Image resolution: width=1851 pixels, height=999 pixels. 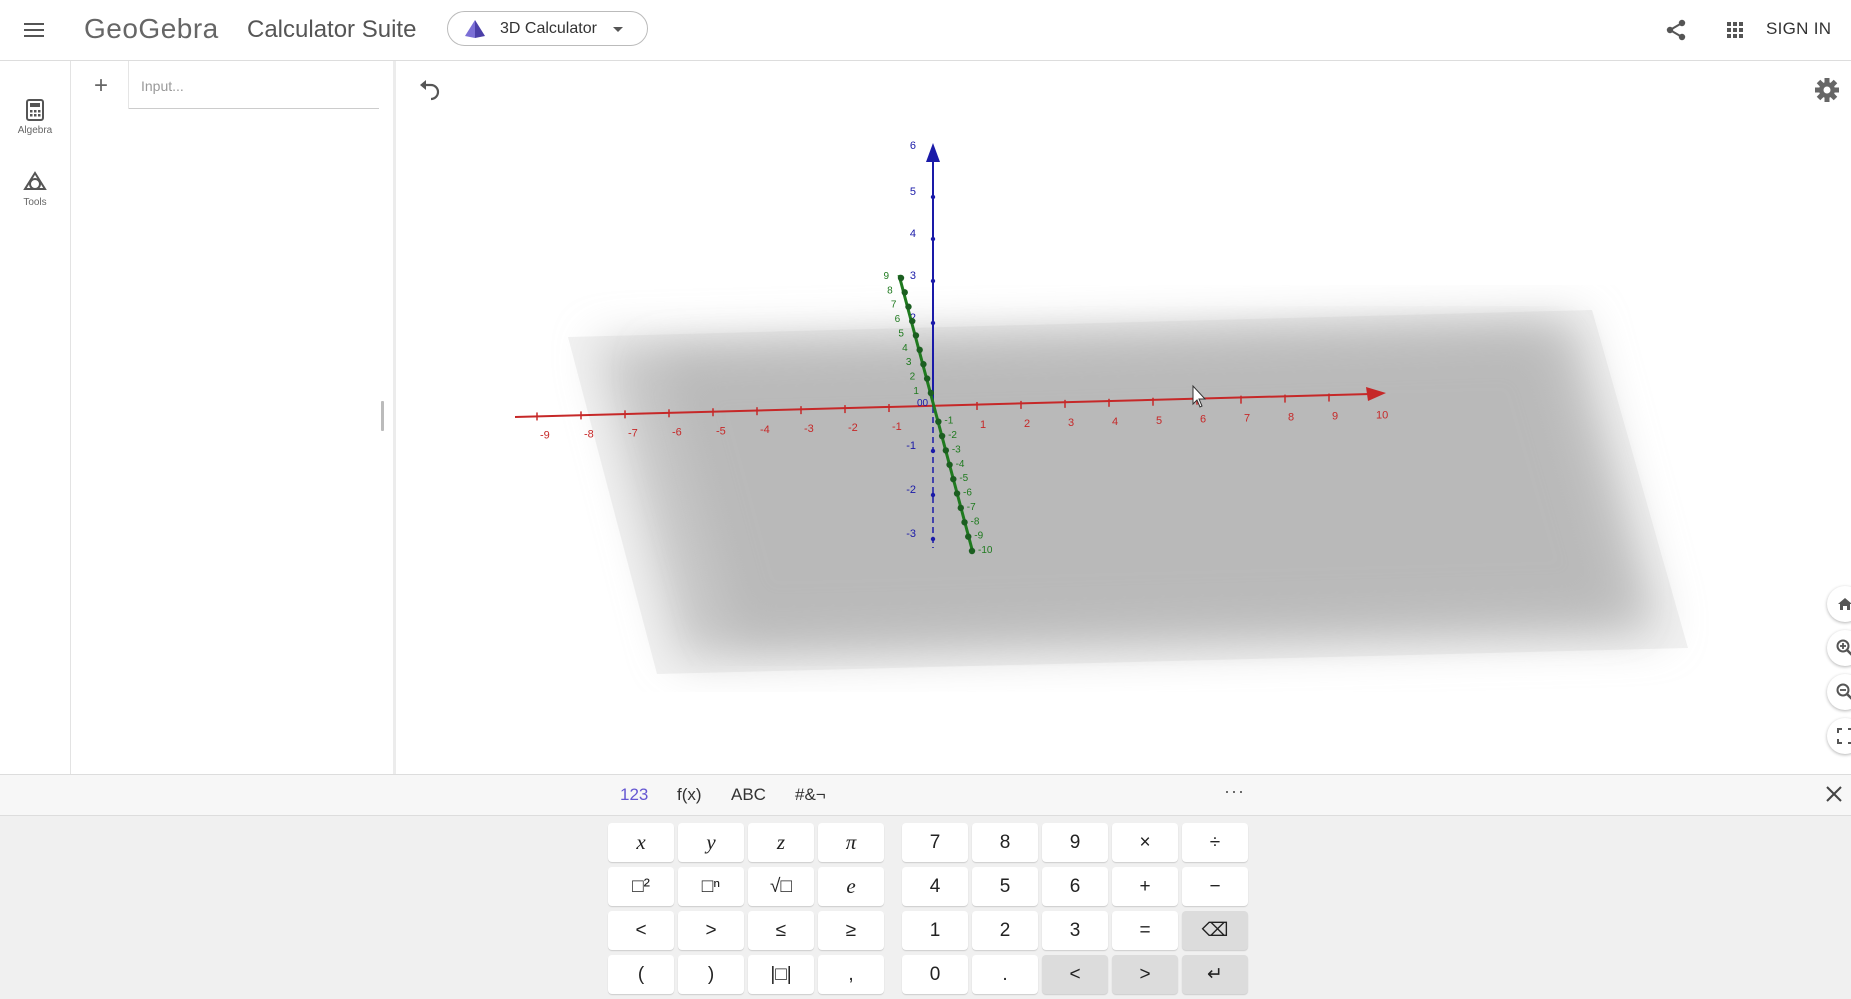 What do you see at coordinates (1005, 930) in the screenshot?
I see `key-2: 2` at bounding box center [1005, 930].